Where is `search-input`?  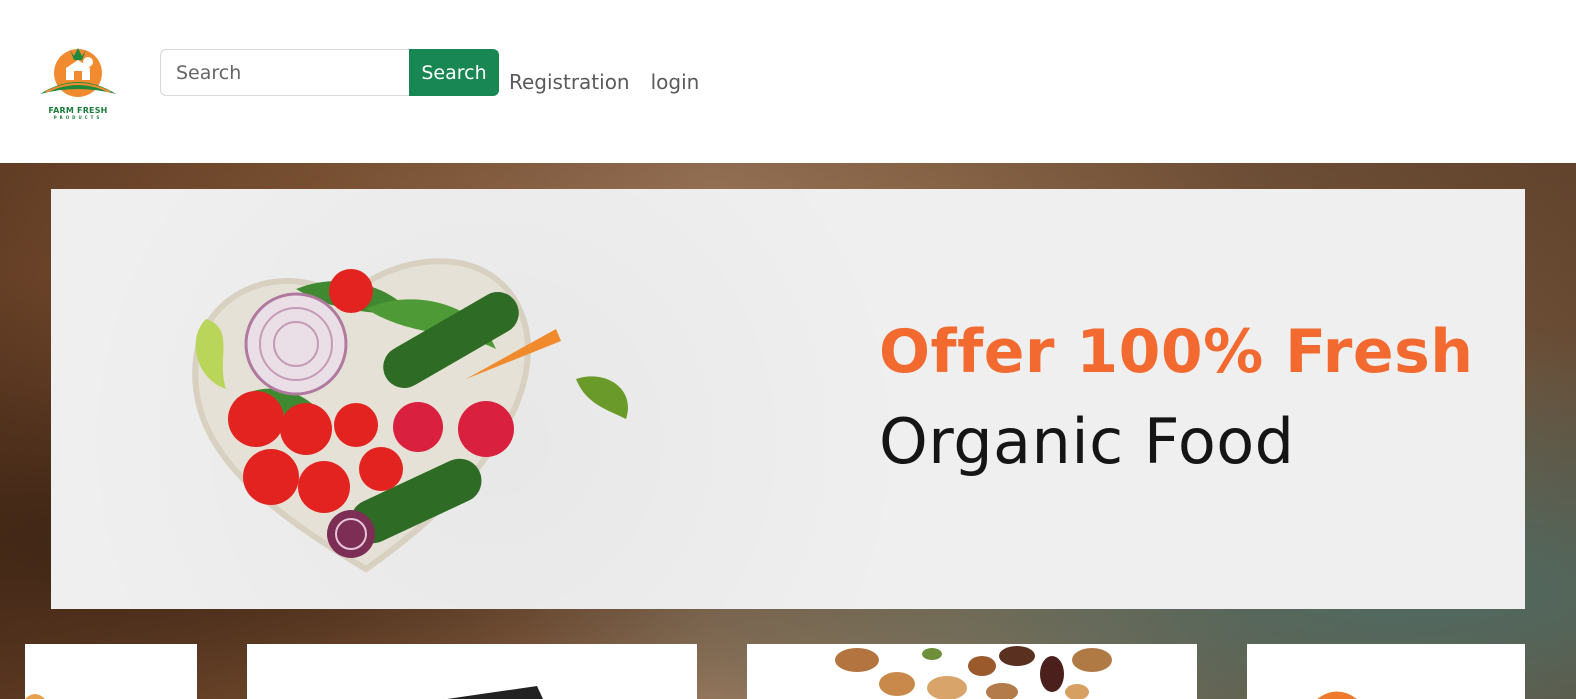 search-input is located at coordinates (284, 72).